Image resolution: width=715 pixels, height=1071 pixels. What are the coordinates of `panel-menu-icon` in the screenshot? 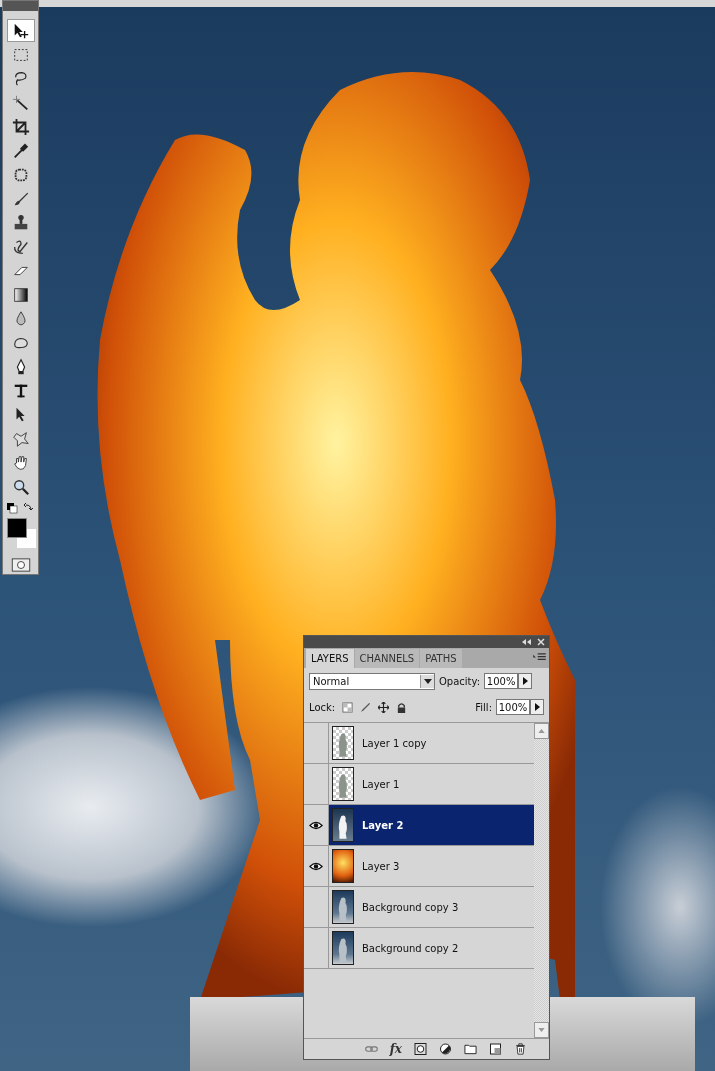 It's located at (539, 657).